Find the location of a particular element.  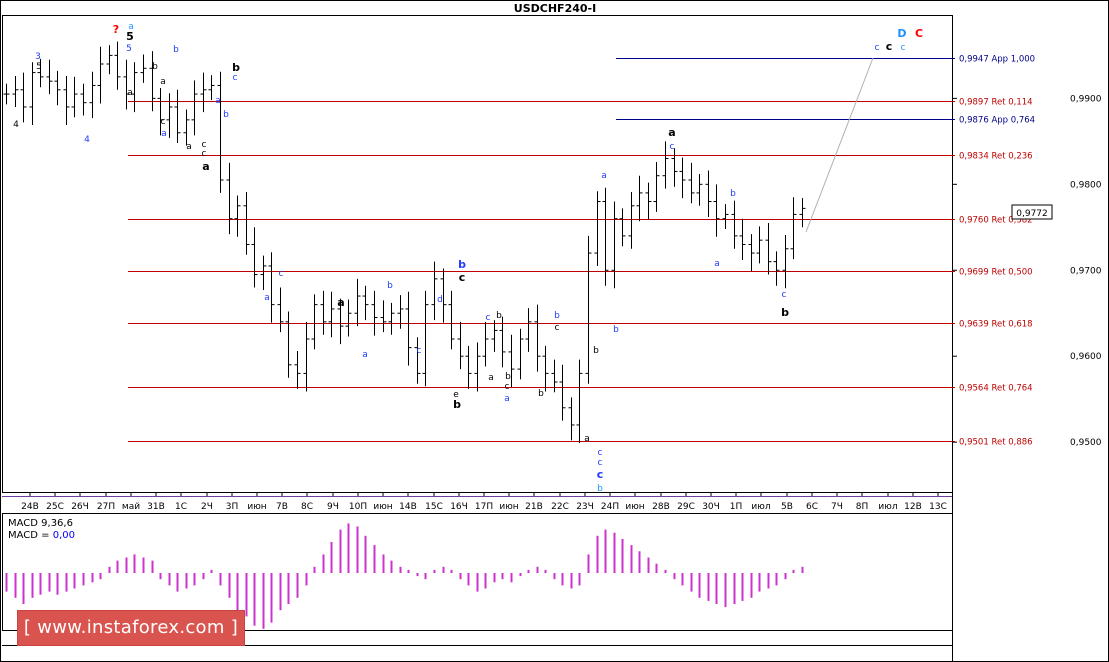

x-tick-label: 9Ч is located at coordinates (333, 507).